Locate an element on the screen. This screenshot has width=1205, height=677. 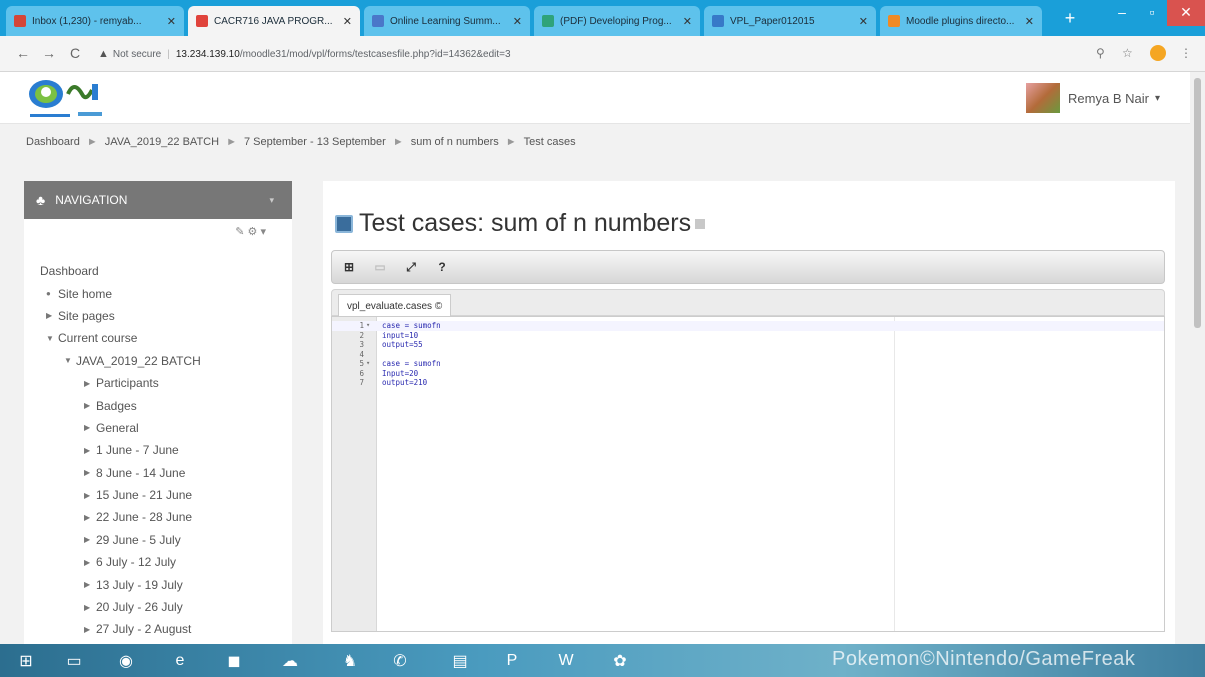
minimize-button: – is located at coordinates (1122, 13).